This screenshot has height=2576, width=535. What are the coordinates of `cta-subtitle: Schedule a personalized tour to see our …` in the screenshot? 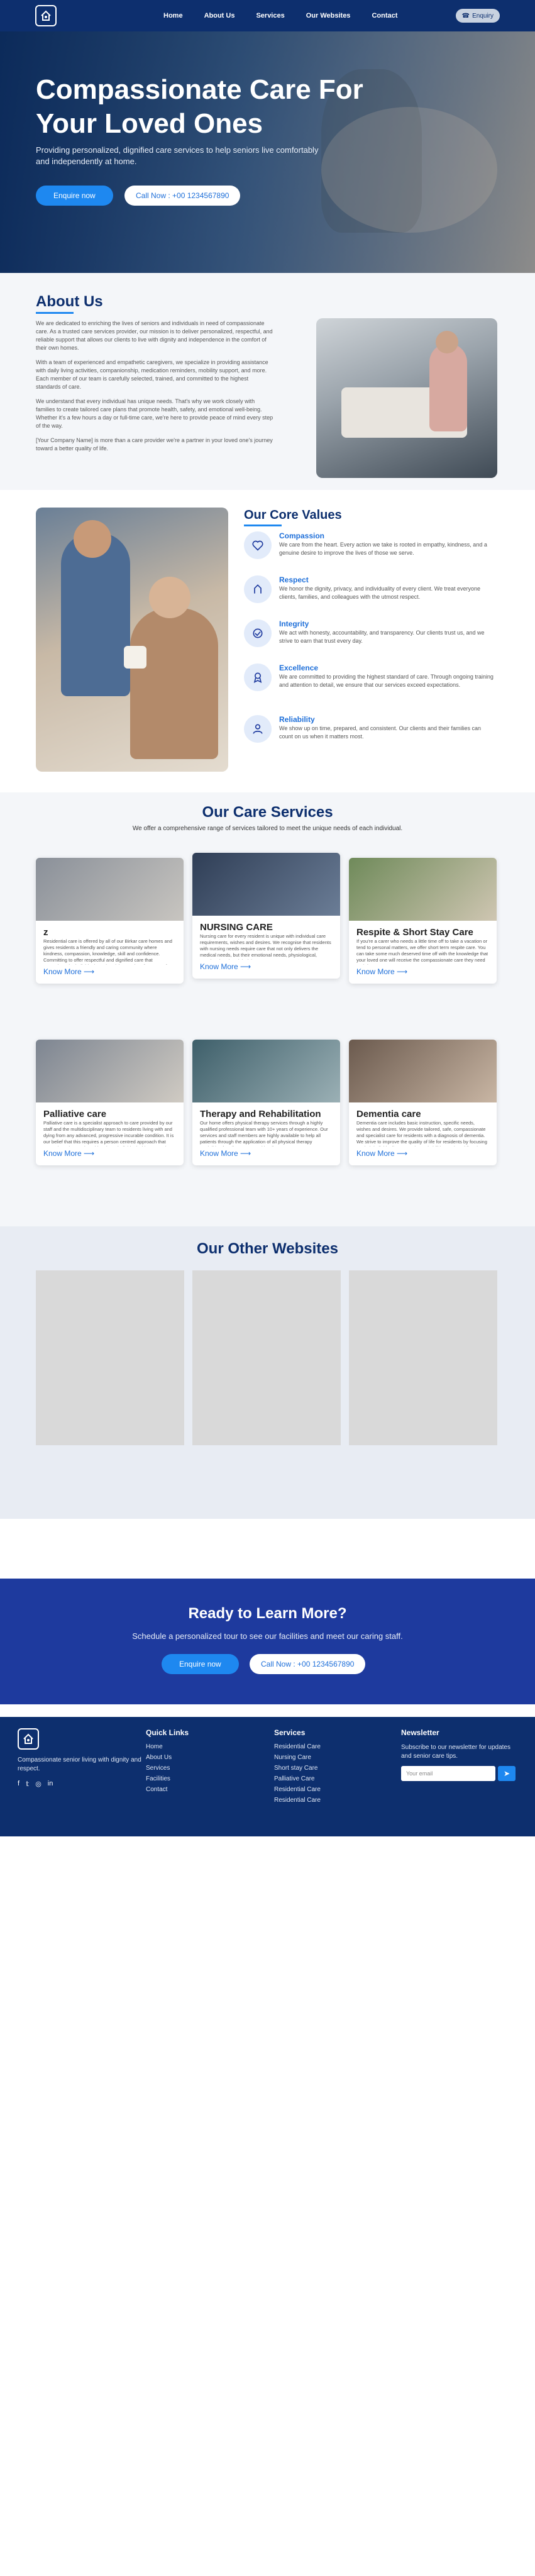 It's located at (267, 1636).